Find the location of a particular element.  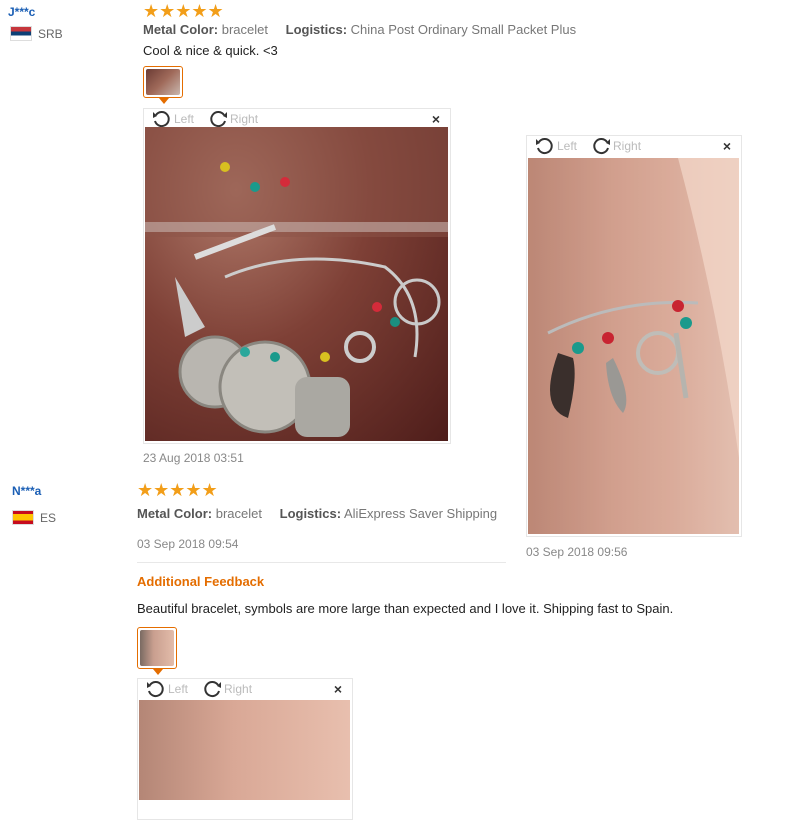

review-date: 03 Sep 2018 09:54 is located at coordinates (188, 544).